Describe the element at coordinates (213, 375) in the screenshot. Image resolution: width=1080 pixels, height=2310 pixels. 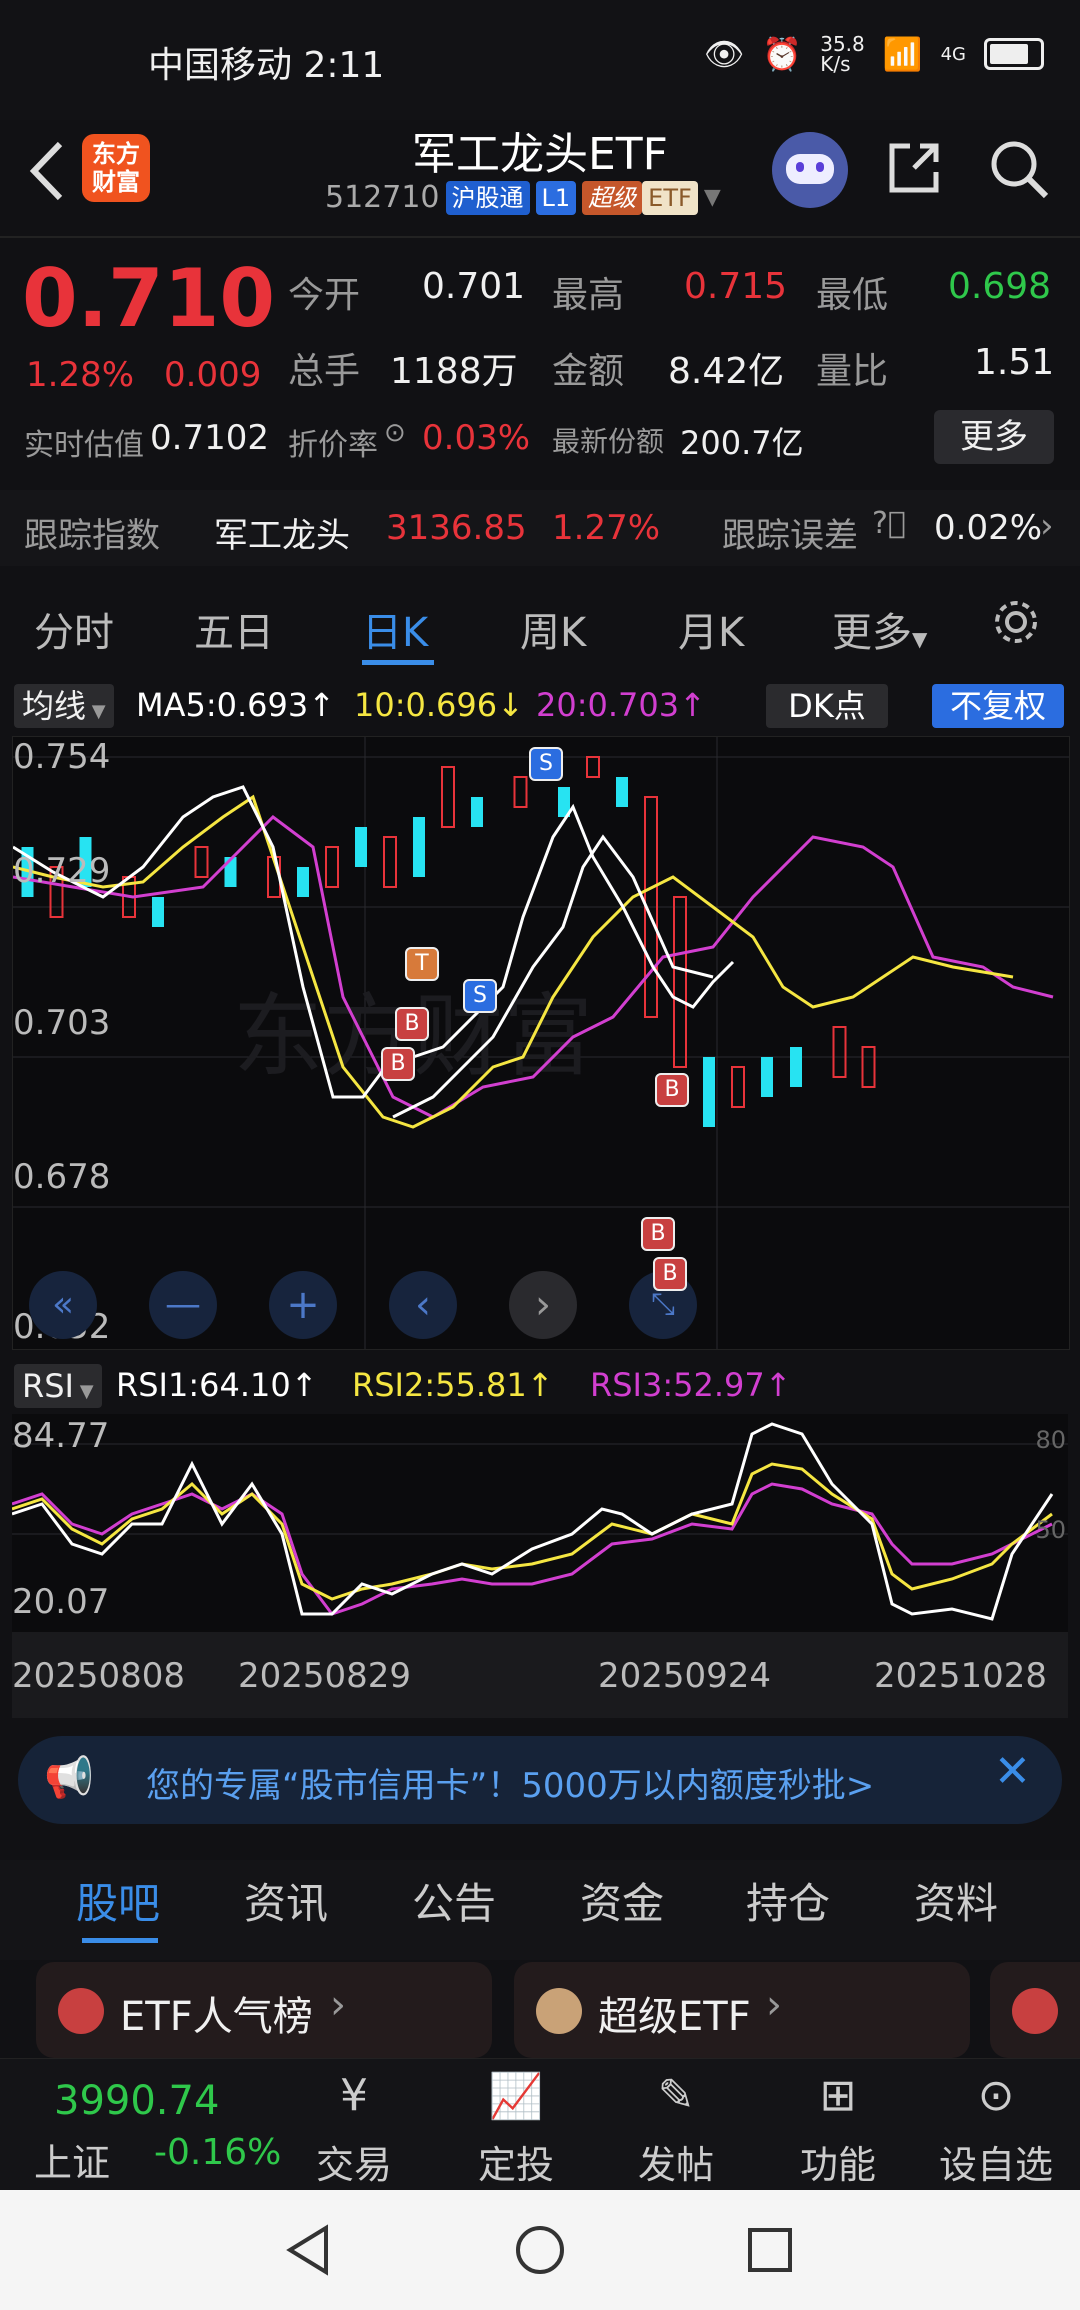
I see `change-value: 0.009` at that location.